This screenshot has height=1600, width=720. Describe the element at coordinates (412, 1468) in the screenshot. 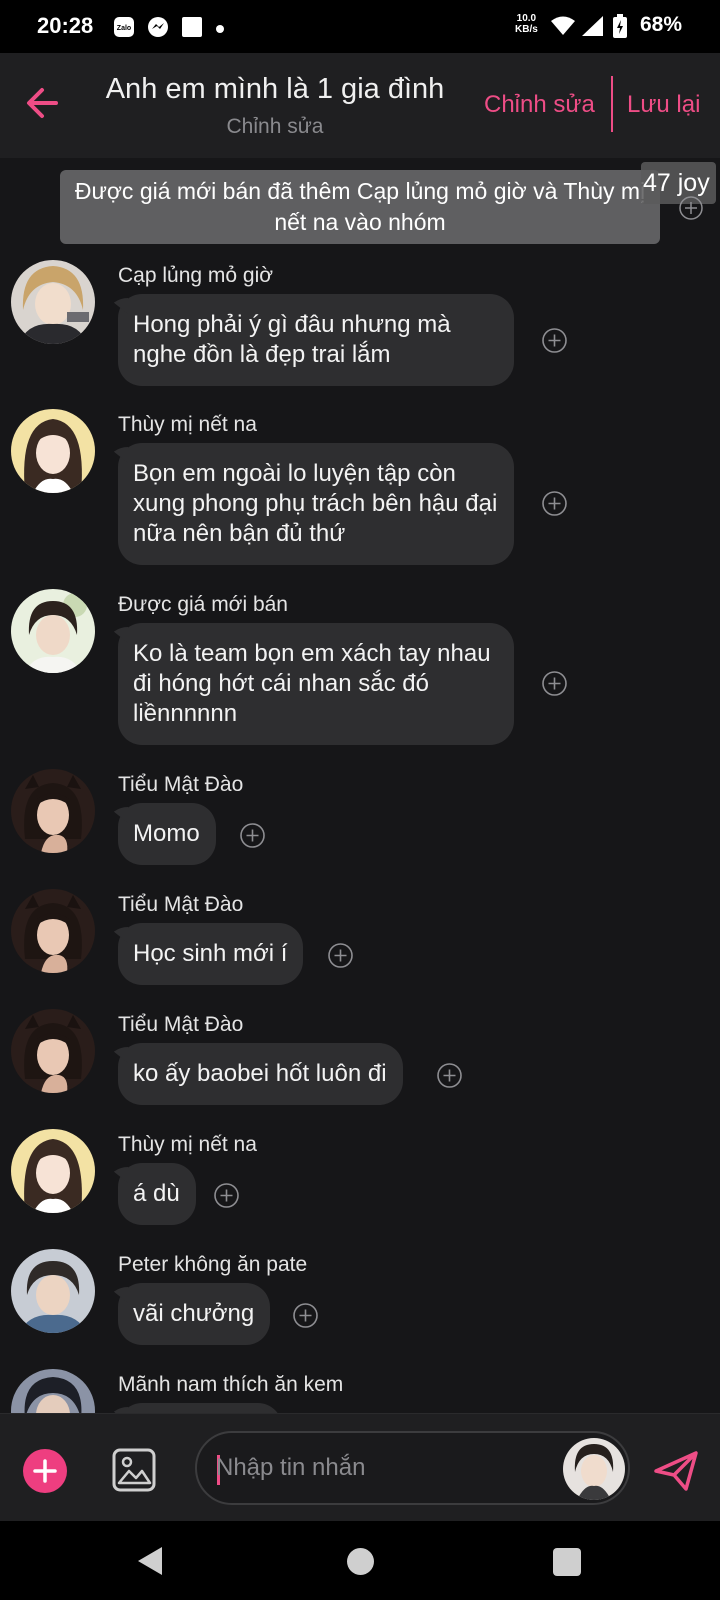

I see `message-input: Nhập tin nhắn` at that location.